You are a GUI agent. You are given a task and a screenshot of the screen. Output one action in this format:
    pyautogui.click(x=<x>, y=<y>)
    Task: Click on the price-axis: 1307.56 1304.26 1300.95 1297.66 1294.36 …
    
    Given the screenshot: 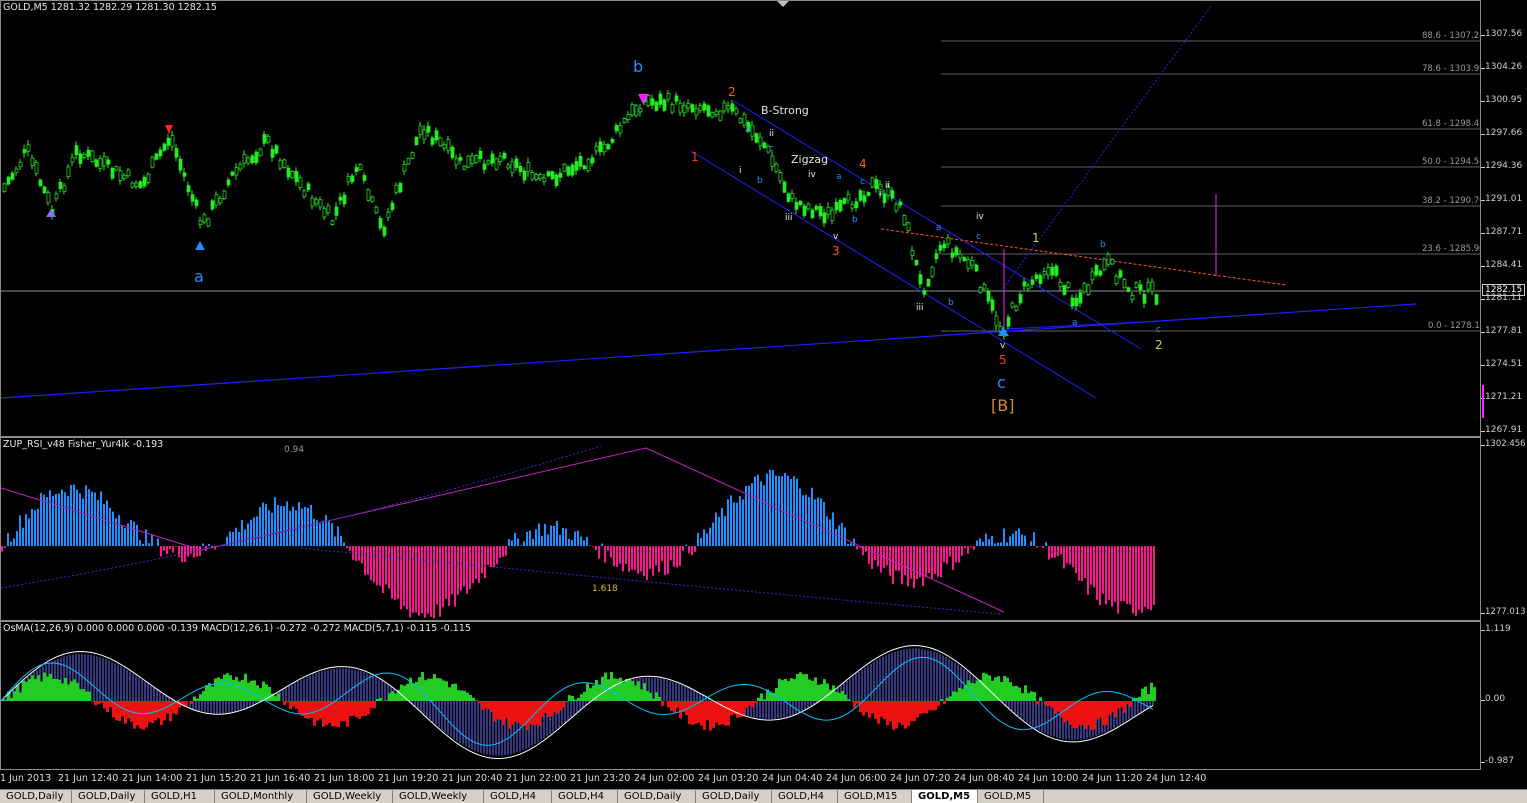 What is the action you would take?
    pyautogui.click(x=1504, y=218)
    